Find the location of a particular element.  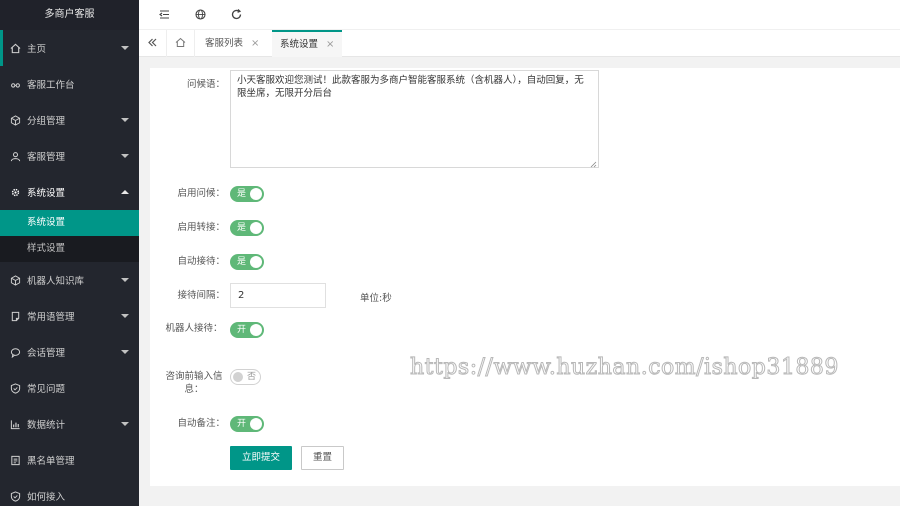

refresh-icon is located at coordinates (236, 14).